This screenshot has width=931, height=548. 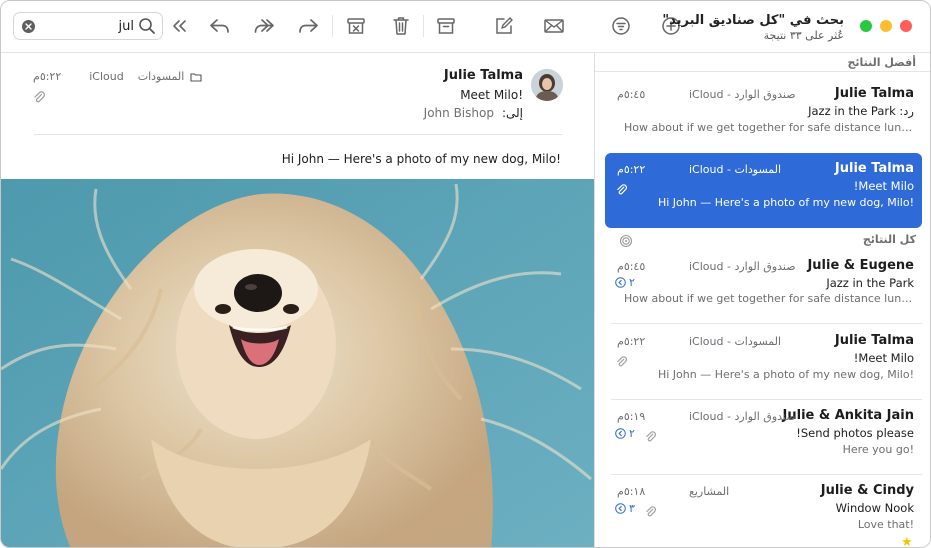 I want to click on to-label: إلى:, so click(x=512, y=113).